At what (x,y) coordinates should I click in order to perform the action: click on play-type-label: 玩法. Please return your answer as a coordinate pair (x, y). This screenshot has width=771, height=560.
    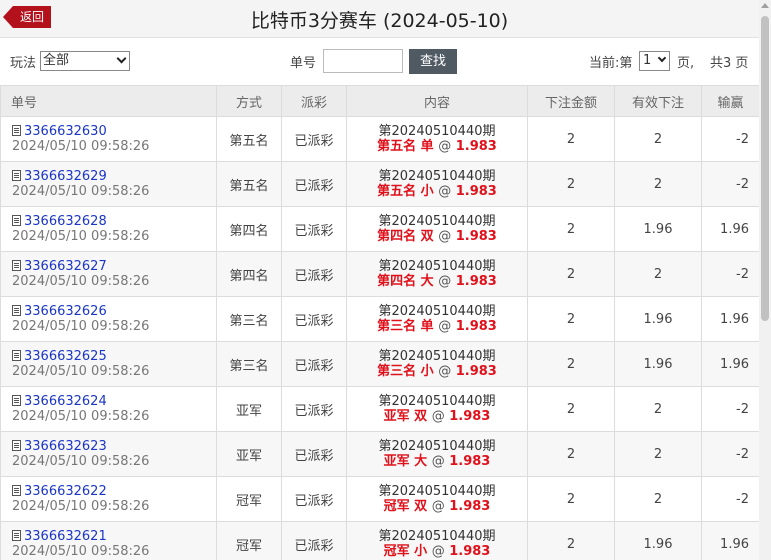
    Looking at the image, I should click on (23, 63).